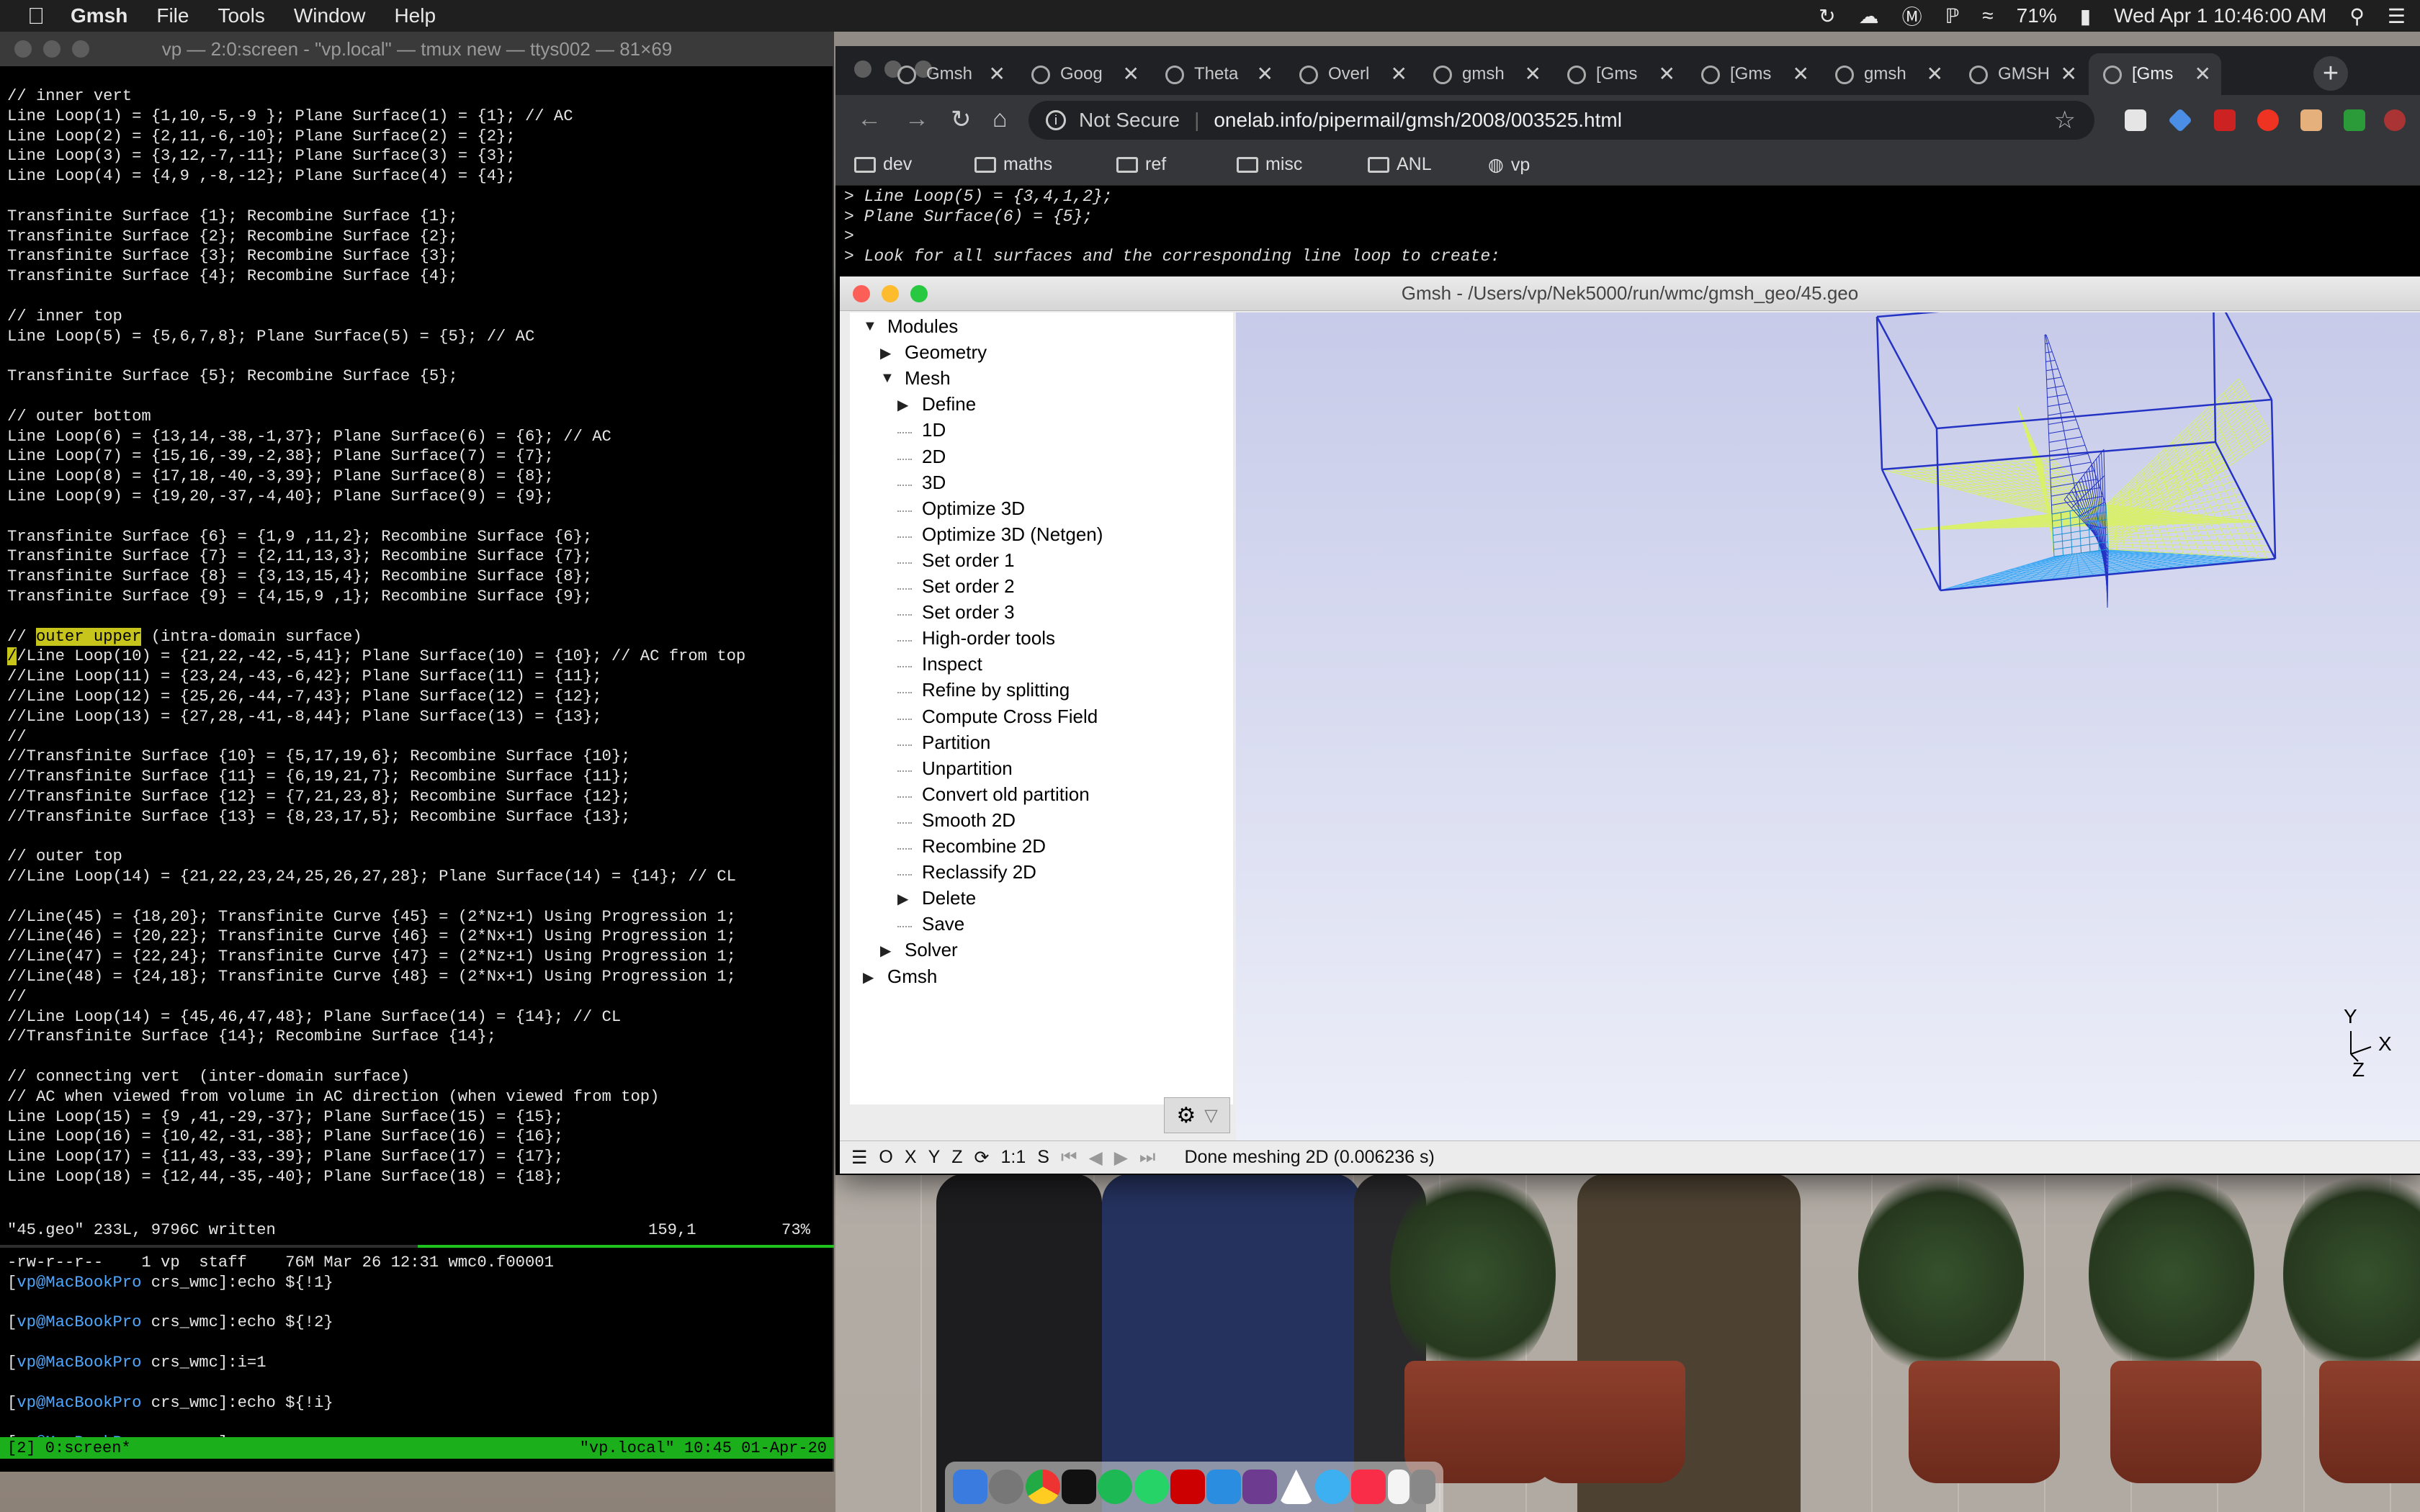 Image resolution: width=2420 pixels, height=1512 pixels. What do you see at coordinates (1400, 164) in the screenshot?
I see `bookmark-anl: ANL` at bounding box center [1400, 164].